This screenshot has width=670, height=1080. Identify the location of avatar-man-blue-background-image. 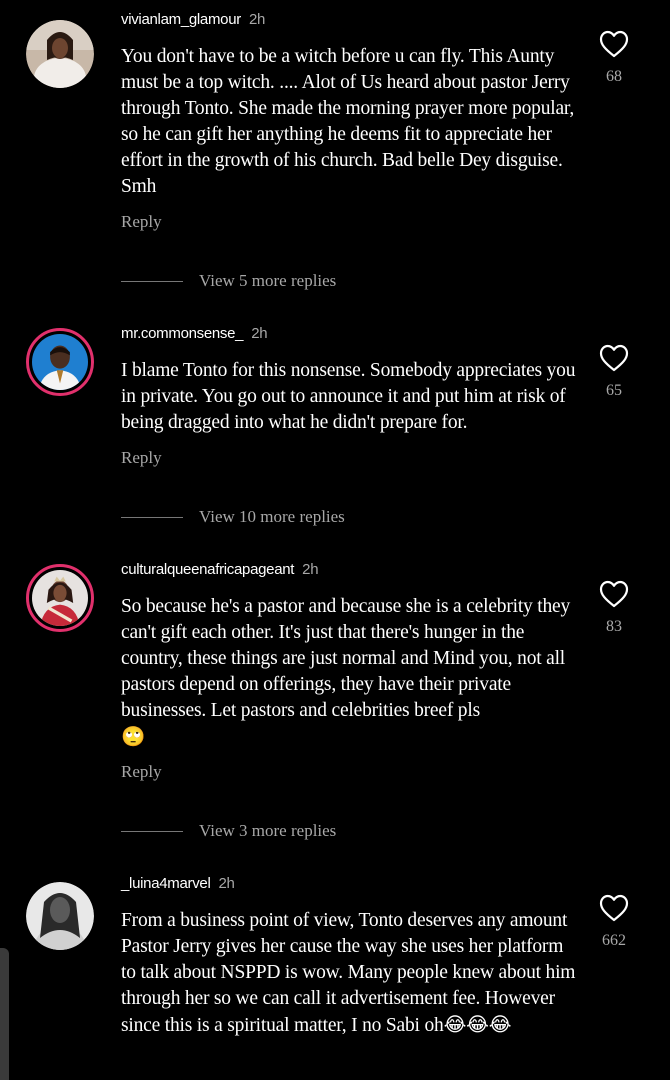
(60, 362).